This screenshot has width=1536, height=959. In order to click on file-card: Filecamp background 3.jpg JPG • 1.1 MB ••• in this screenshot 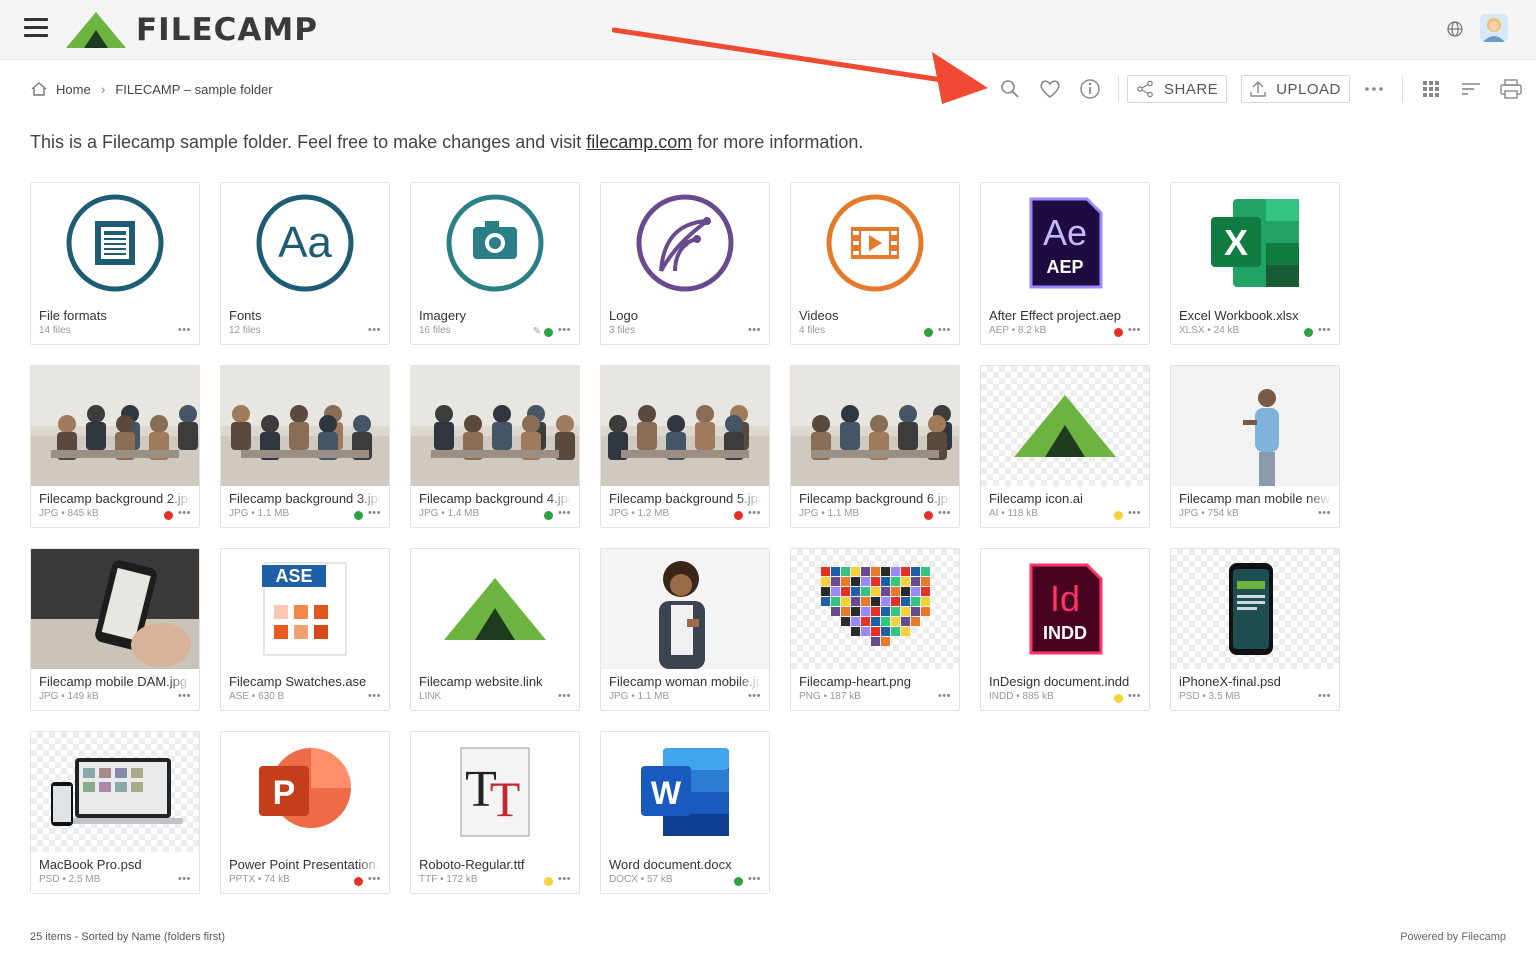, I will do `click(305, 446)`.